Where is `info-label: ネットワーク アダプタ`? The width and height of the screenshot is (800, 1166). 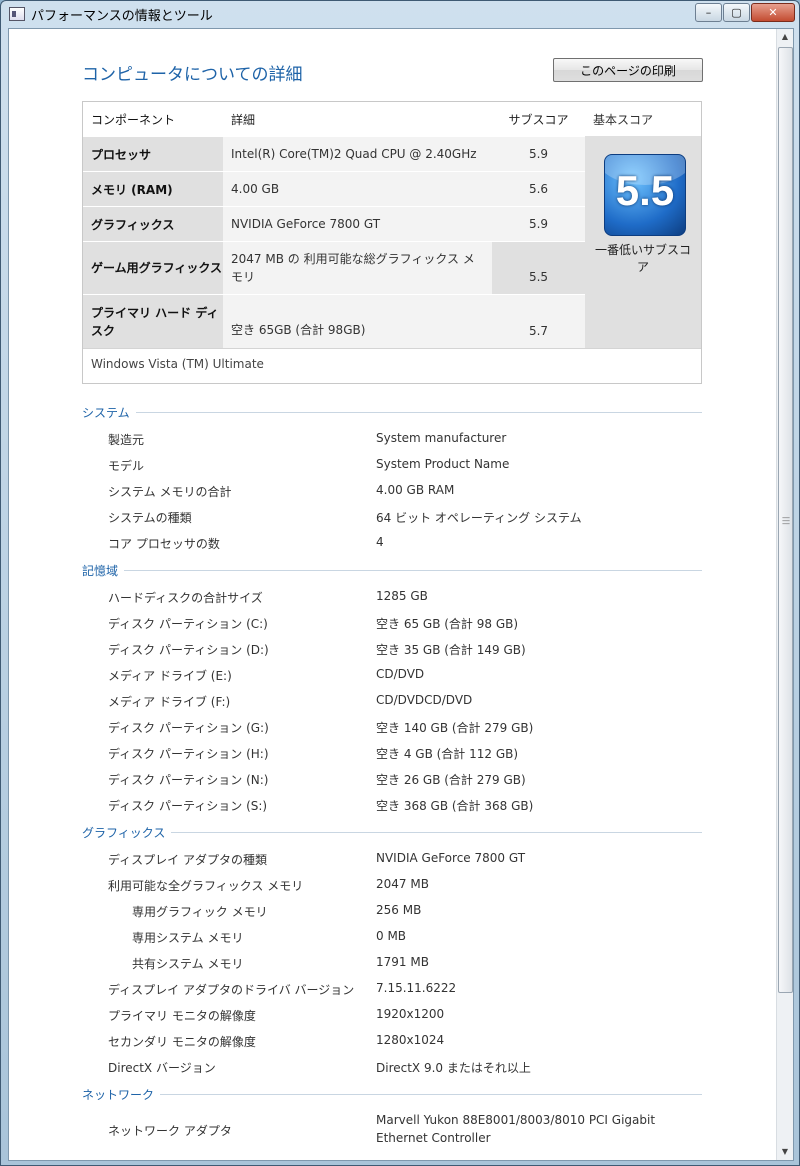 info-label: ネットワーク アダプタ is located at coordinates (170, 1131).